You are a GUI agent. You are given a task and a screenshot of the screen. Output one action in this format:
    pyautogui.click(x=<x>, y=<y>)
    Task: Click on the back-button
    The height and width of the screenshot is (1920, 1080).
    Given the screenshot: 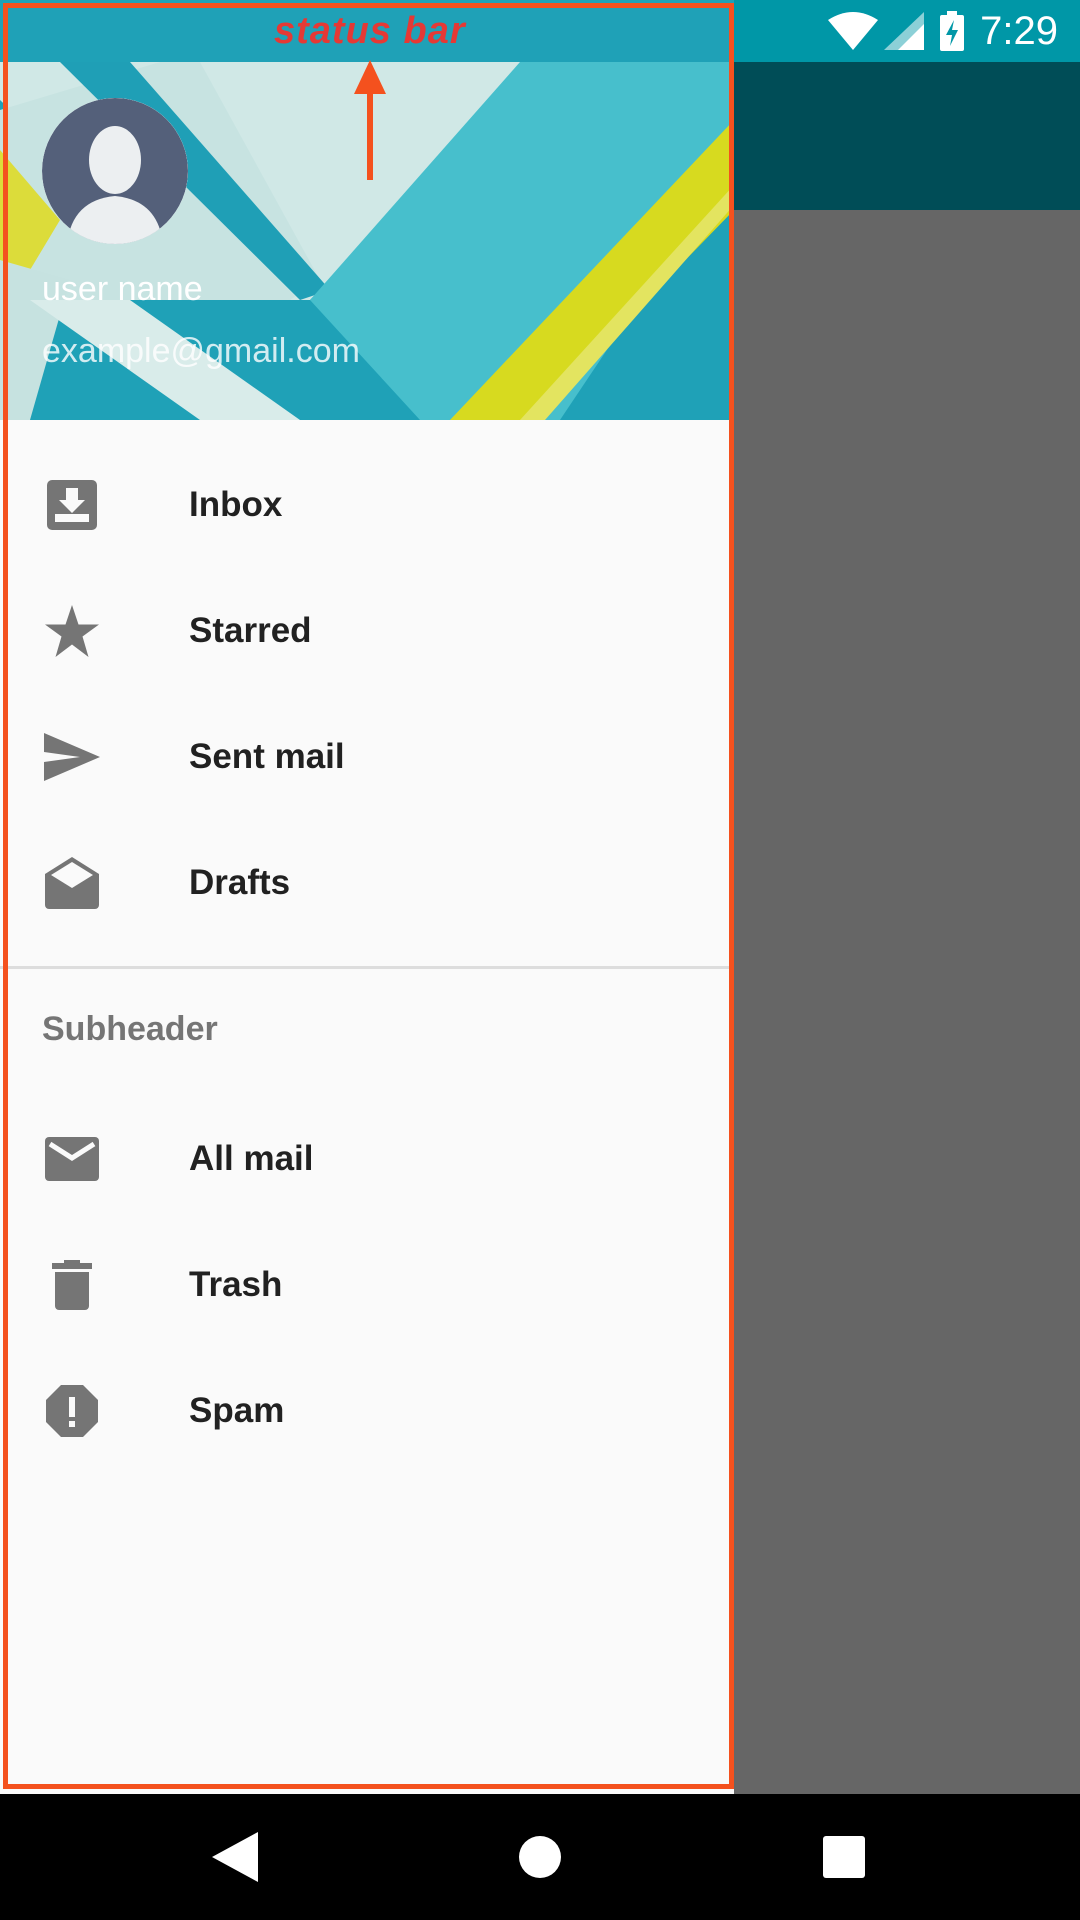 What is the action you would take?
    pyautogui.click(x=235, y=1857)
    